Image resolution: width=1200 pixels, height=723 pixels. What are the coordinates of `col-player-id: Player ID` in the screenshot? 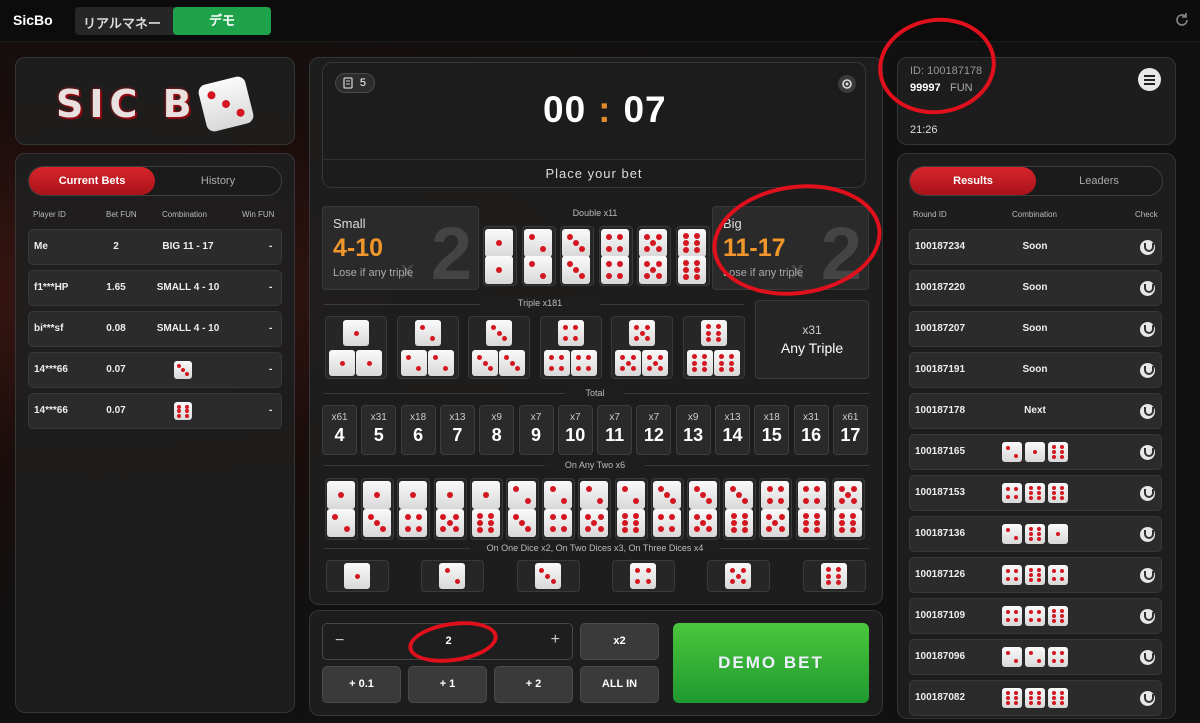 It's located at (49, 214).